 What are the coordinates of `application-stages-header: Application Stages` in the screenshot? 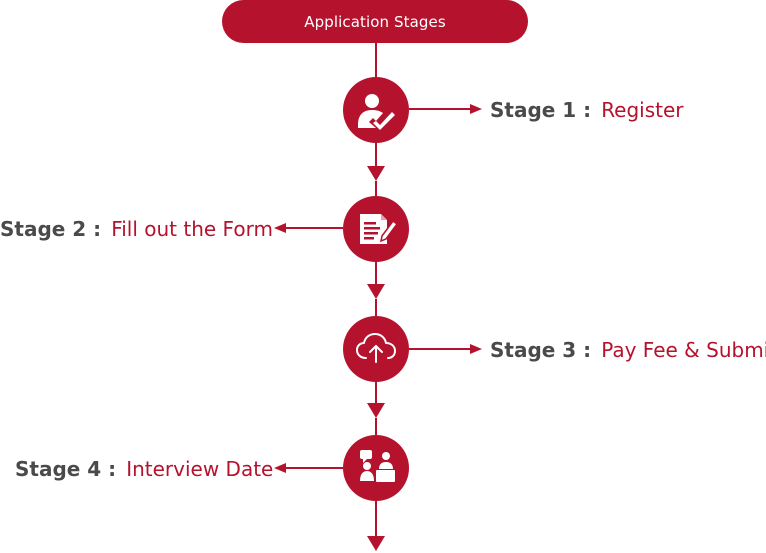 It's located at (375, 21).